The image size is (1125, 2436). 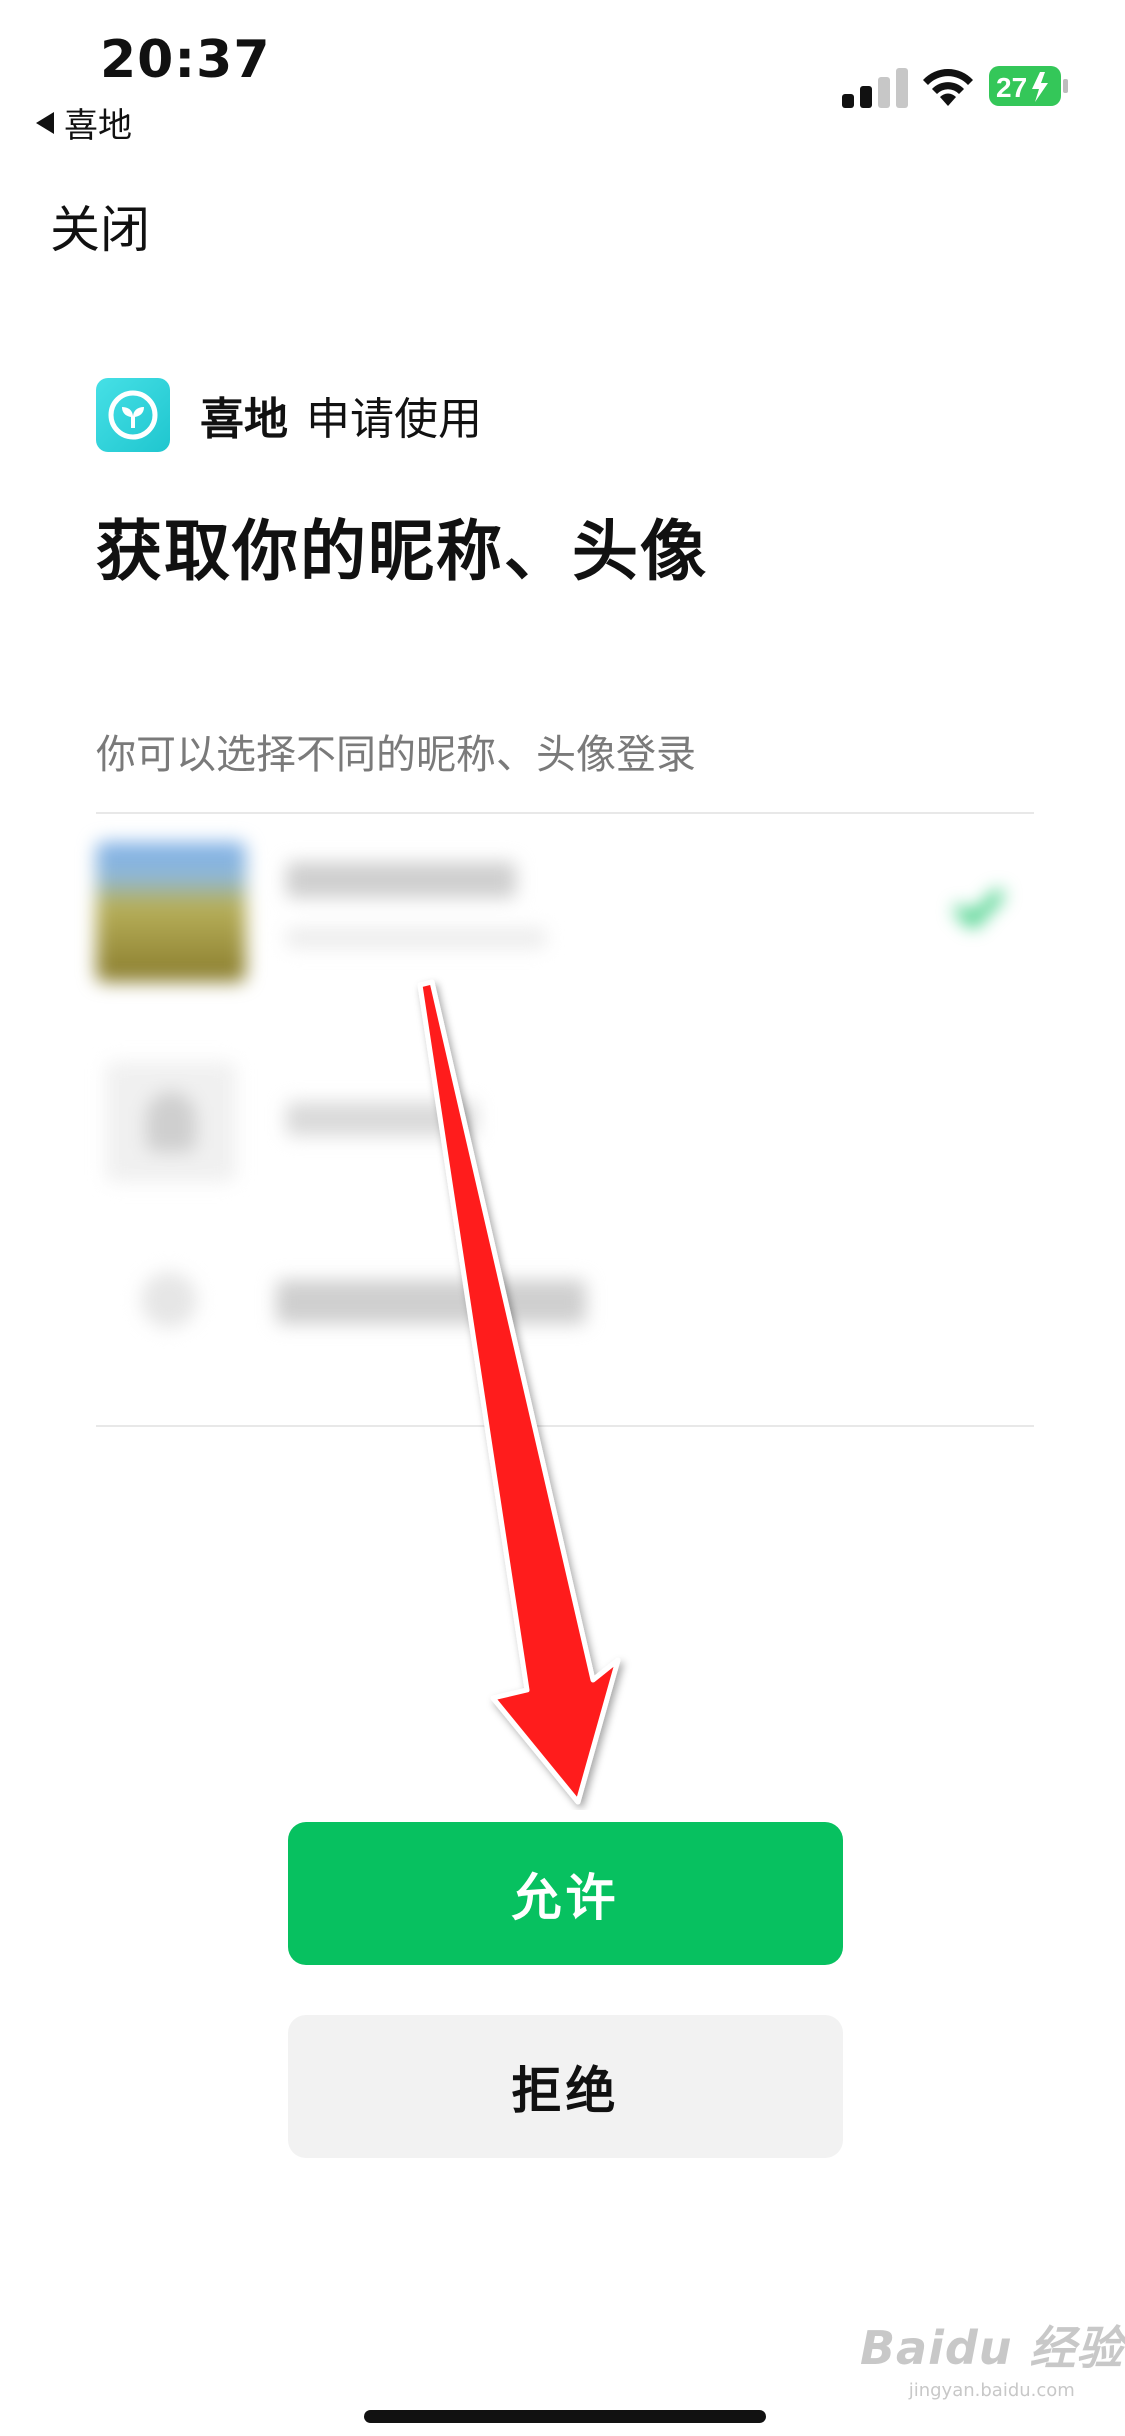 I want to click on watermark: Baidu 经验 jingyan.baidu.com, so click(x=992, y=2356).